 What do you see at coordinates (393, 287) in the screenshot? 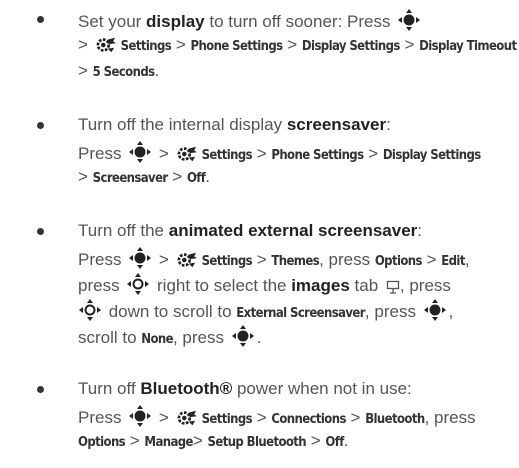
I see `images-tab-icon` at bounding box center [393, 287].